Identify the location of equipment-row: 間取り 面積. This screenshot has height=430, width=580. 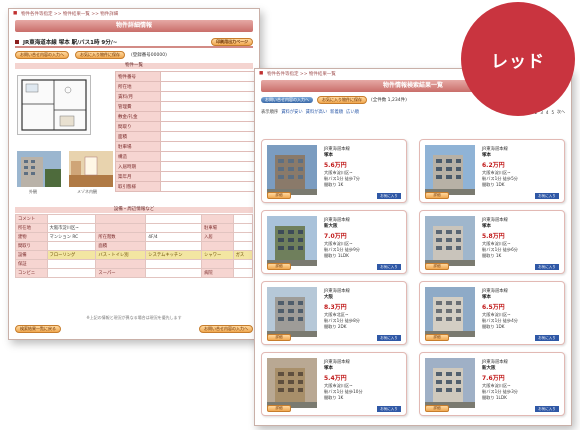
(134, 246).